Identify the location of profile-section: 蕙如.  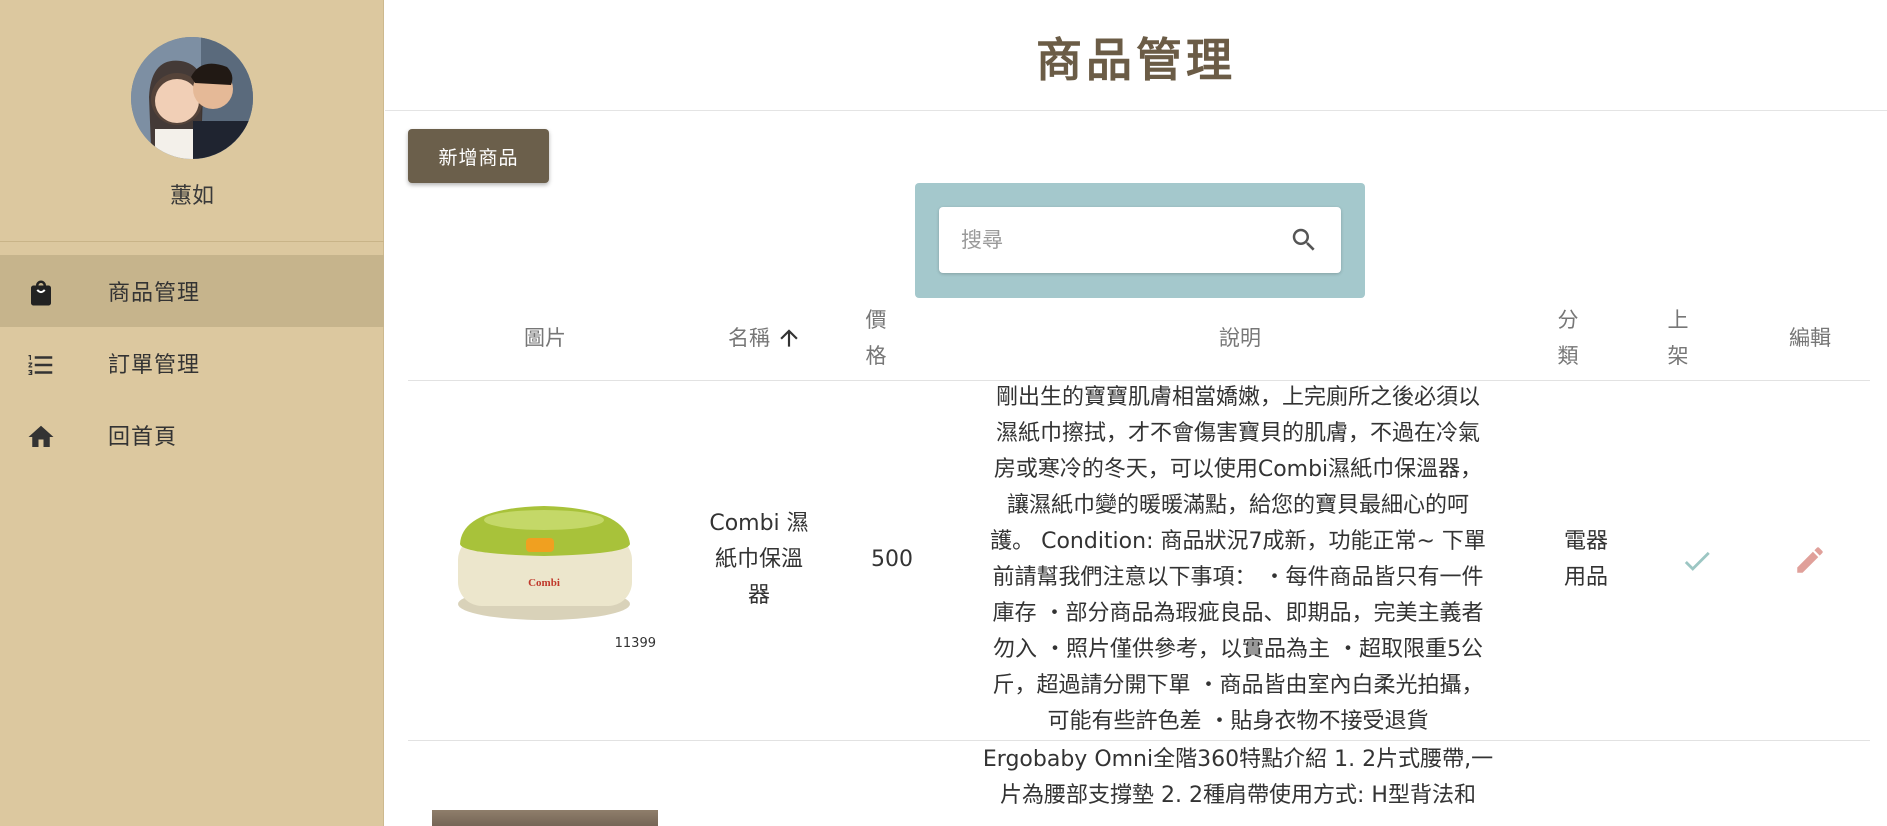
(192, 121).